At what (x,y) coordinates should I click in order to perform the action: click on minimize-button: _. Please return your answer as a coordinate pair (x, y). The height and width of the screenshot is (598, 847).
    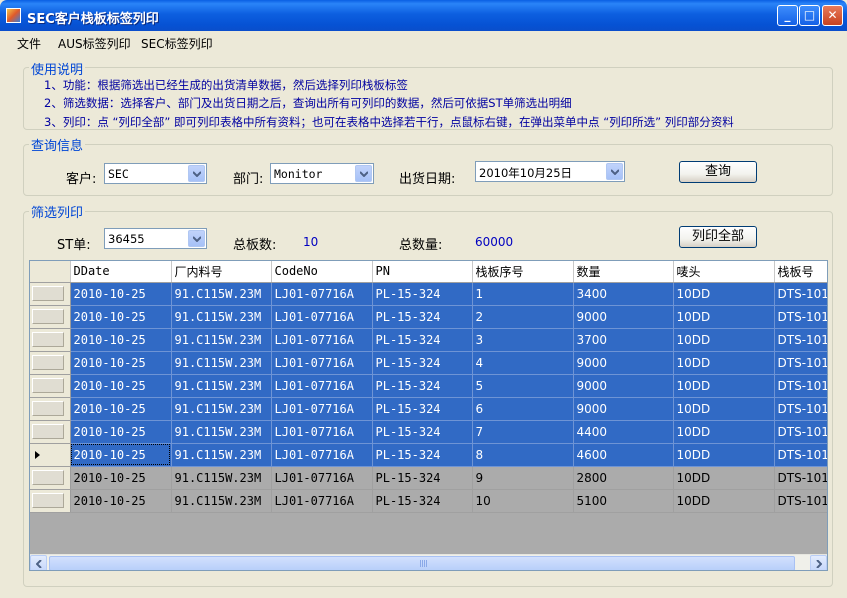
    Looking at the image, I should click on (787, 15).